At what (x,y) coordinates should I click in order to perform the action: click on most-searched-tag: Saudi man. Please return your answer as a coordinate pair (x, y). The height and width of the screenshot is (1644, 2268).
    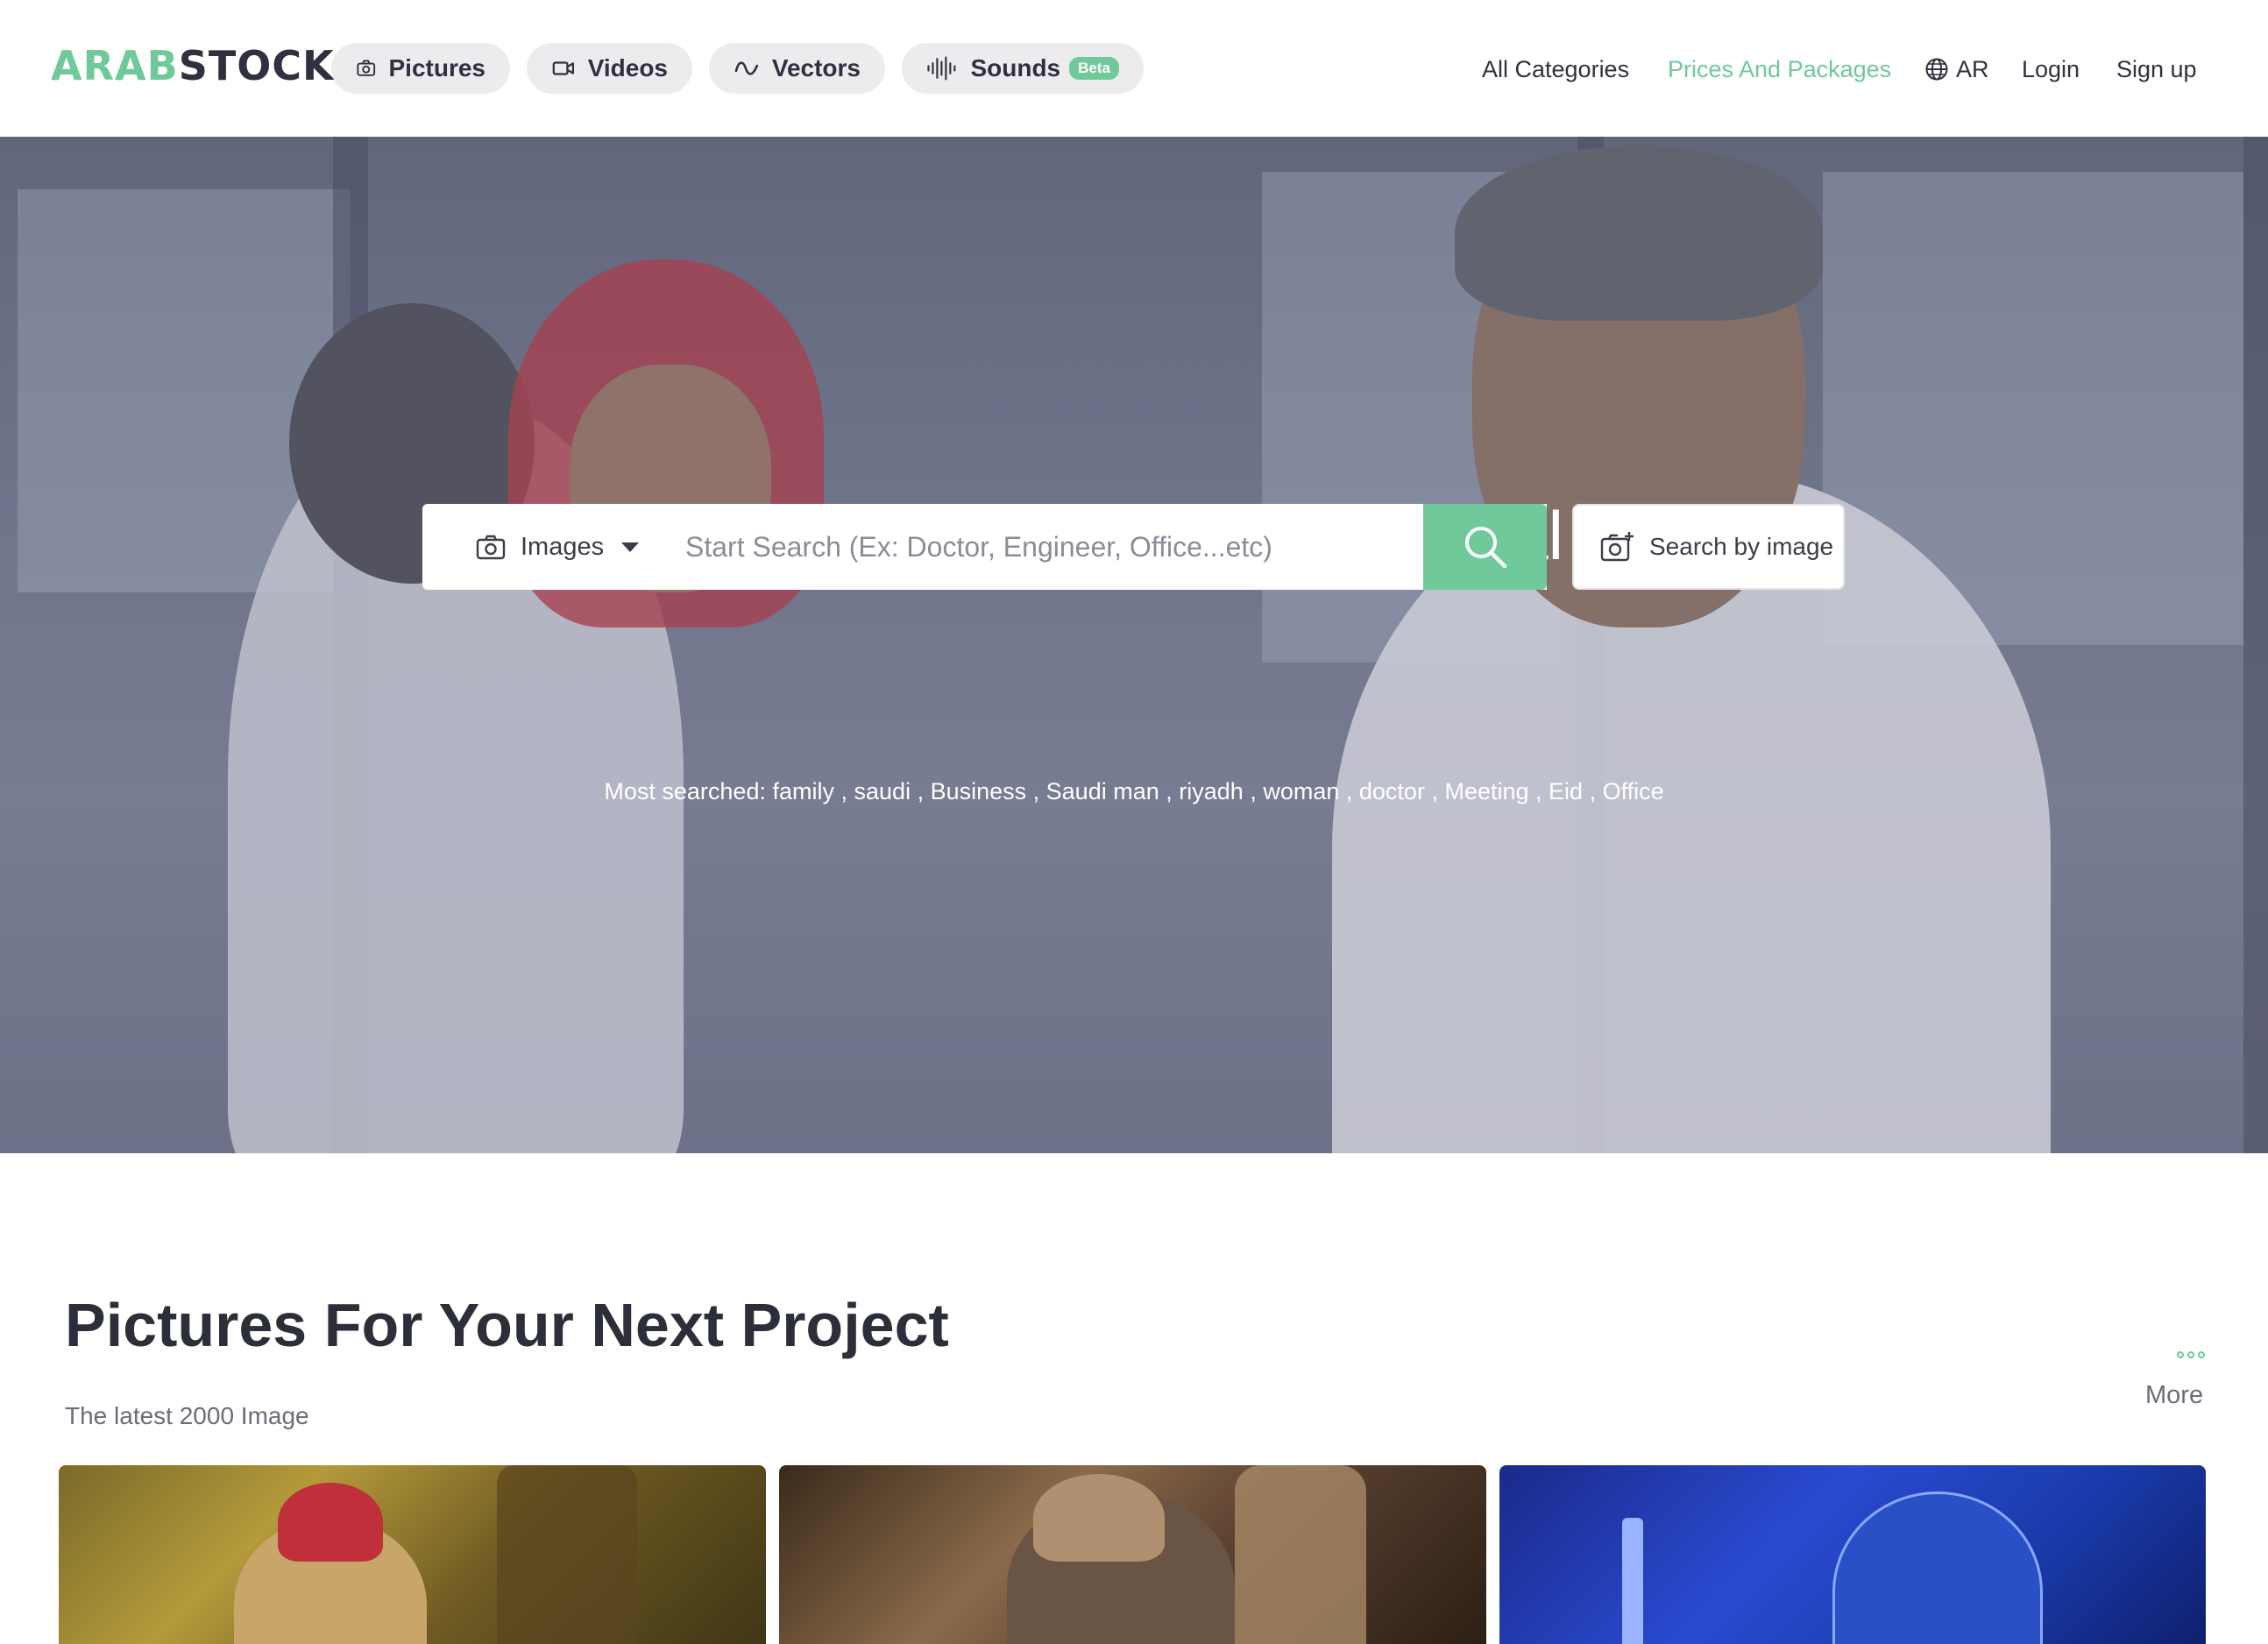
    Looking at the image, I should click on (1102, 791).